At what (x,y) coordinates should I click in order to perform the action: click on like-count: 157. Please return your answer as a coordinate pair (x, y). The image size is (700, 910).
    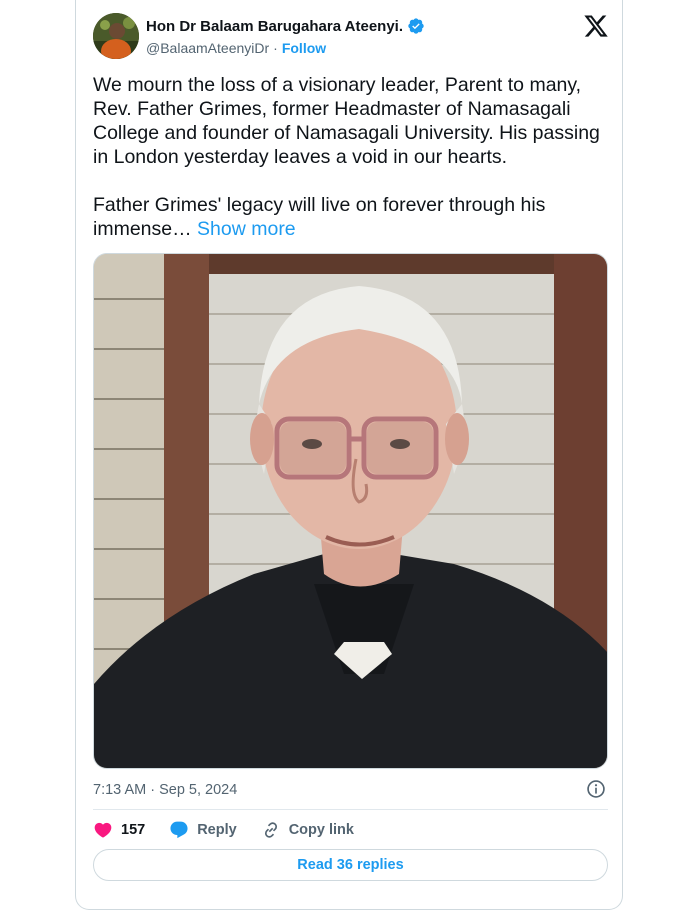
    Looking at the image, I should click on (133, 830).